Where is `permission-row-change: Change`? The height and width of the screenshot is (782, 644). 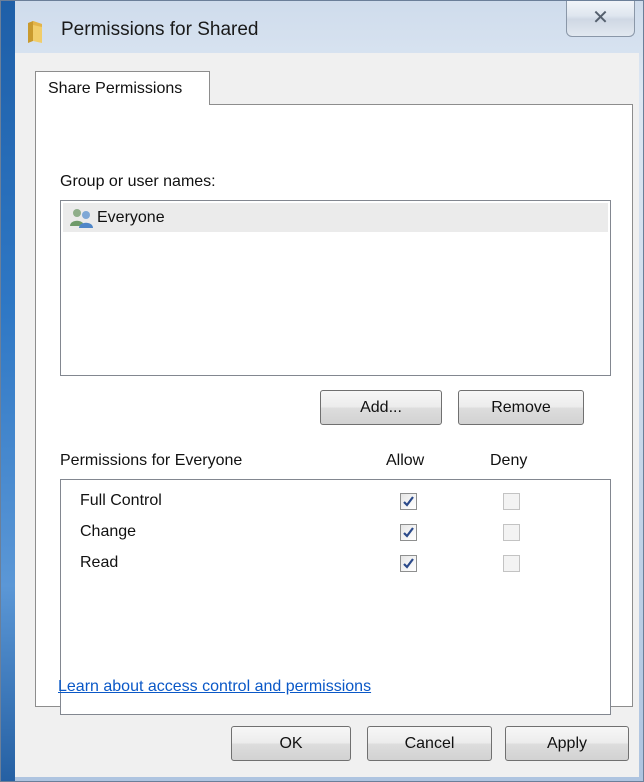
permission-row-change: Change is located at coordinates (335, 534).